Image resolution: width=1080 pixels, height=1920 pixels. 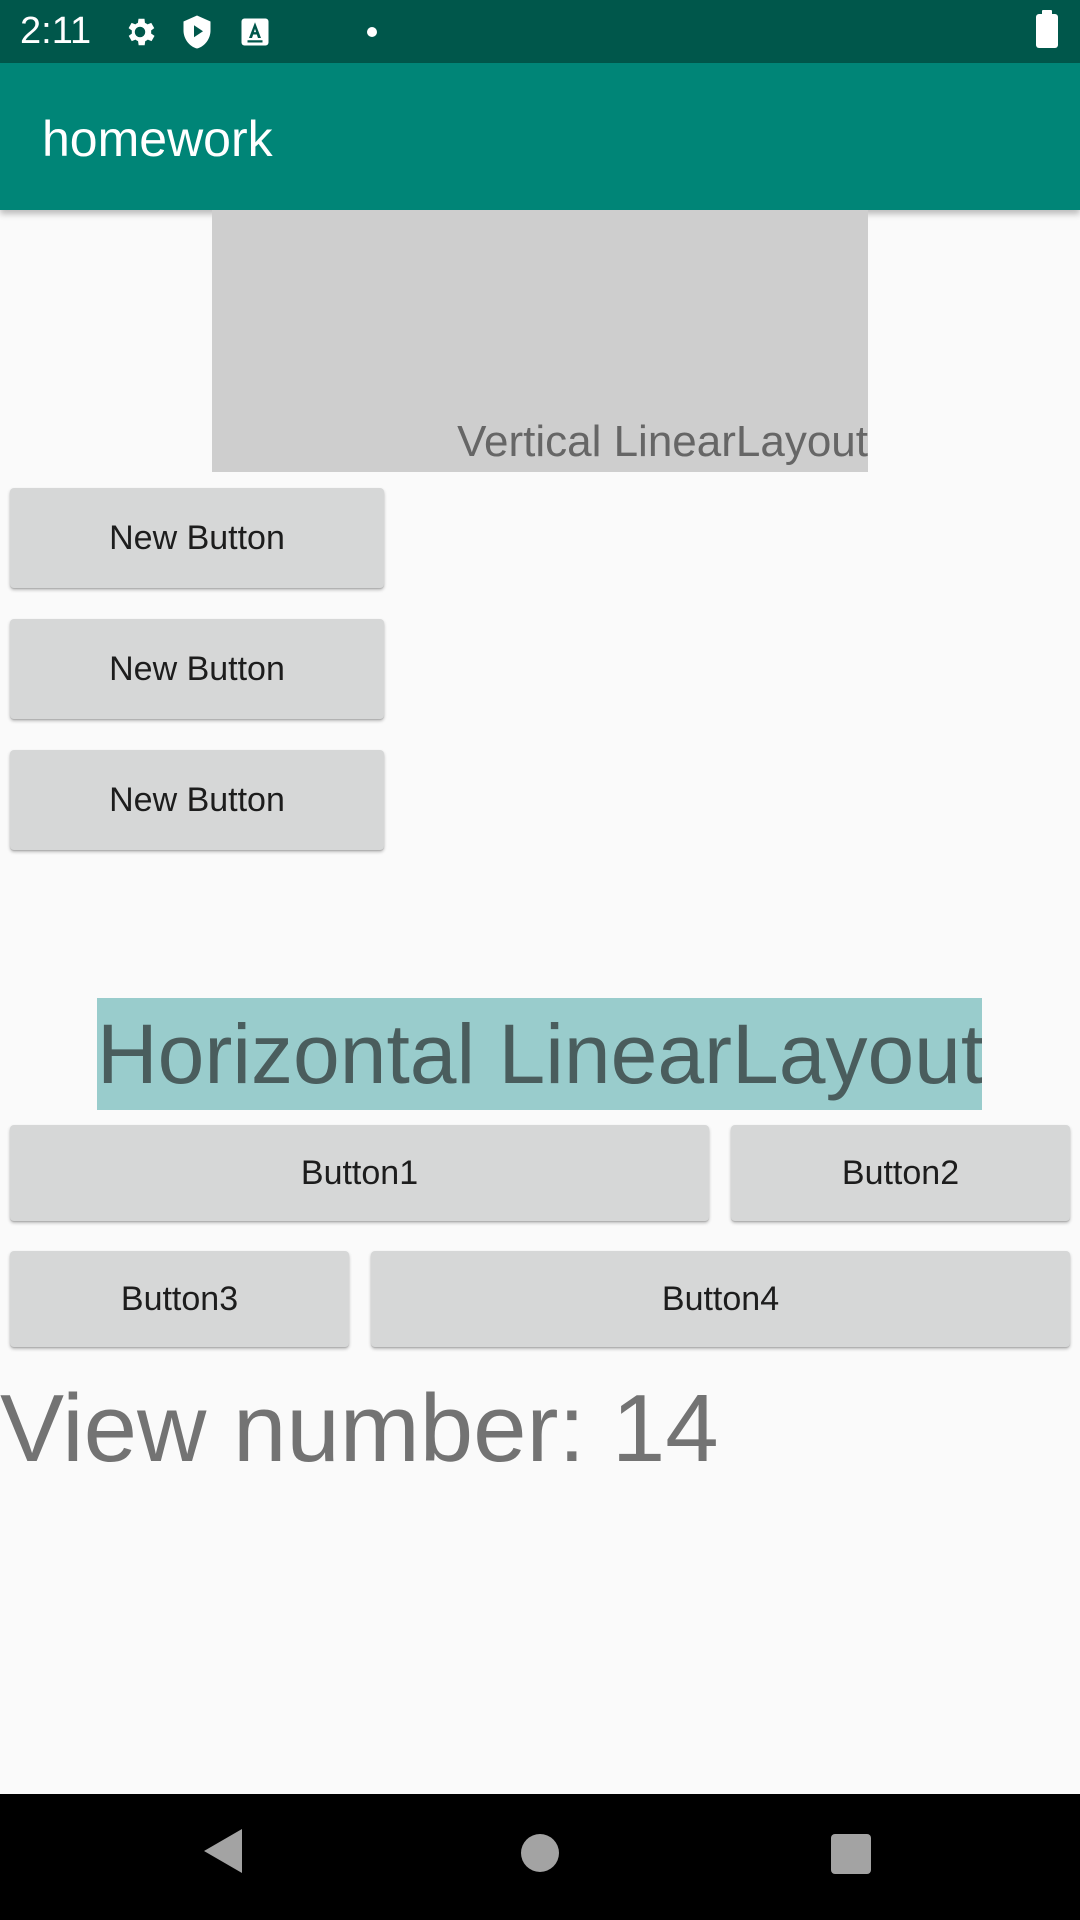 I want to click on notification-dot-icon, so click(x=372, y=32).